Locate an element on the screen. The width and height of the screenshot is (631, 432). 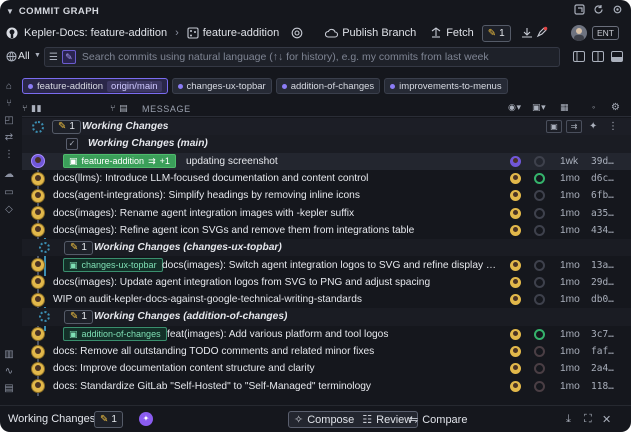
commit-message: Working Changes is located at coordinates (125, 127).